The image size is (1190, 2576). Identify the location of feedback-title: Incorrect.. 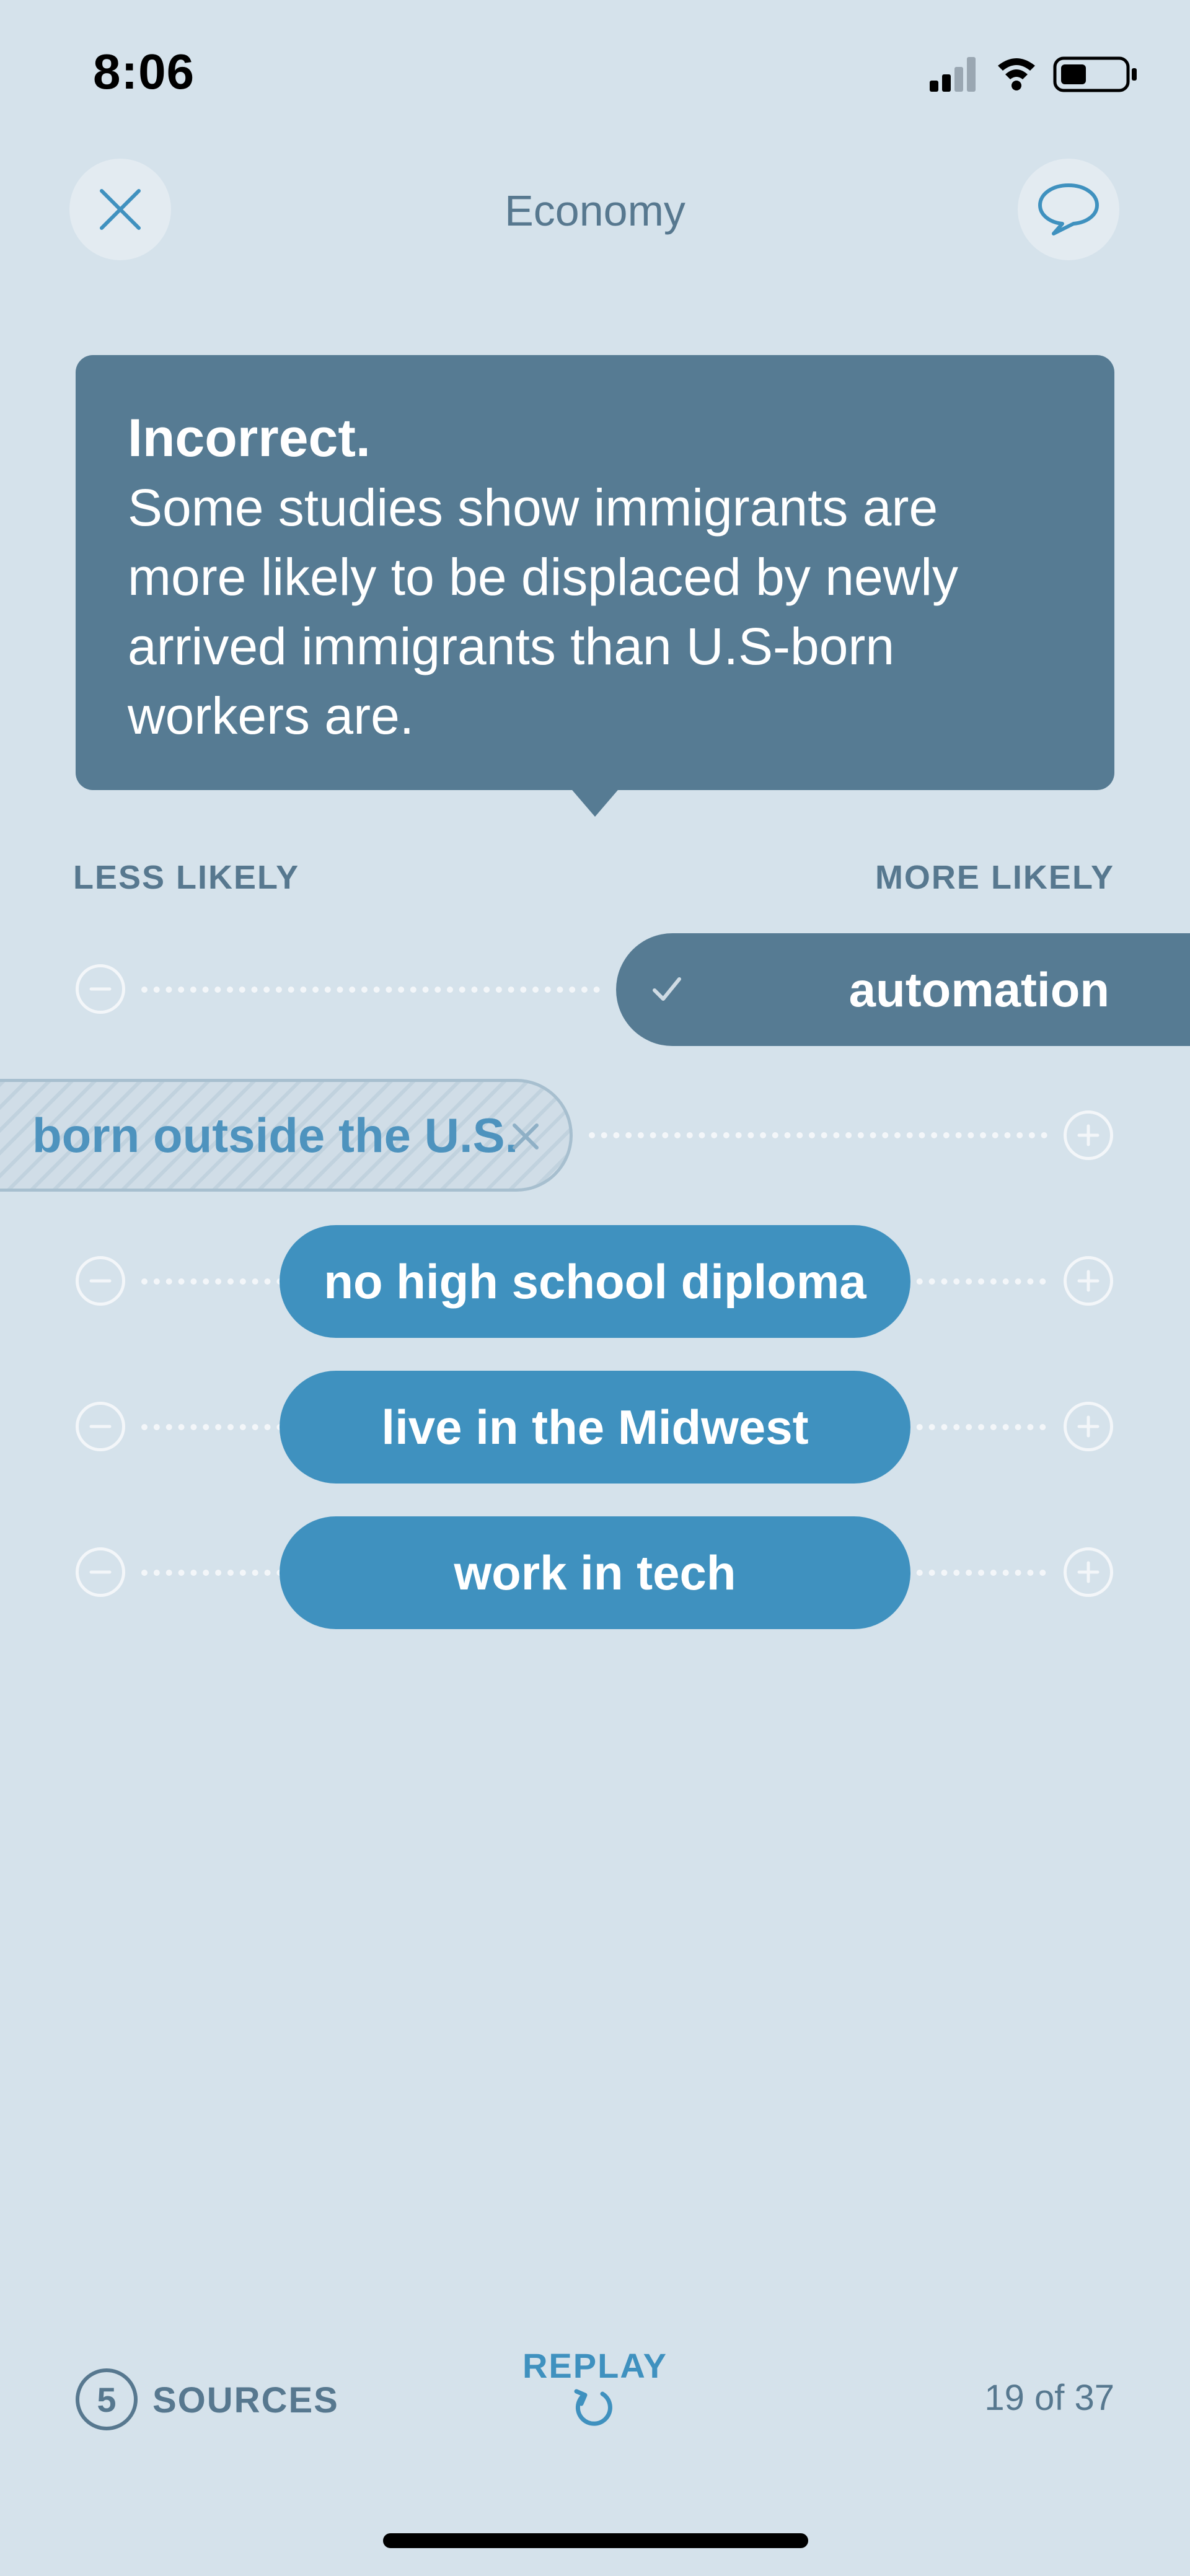
(249, 438).